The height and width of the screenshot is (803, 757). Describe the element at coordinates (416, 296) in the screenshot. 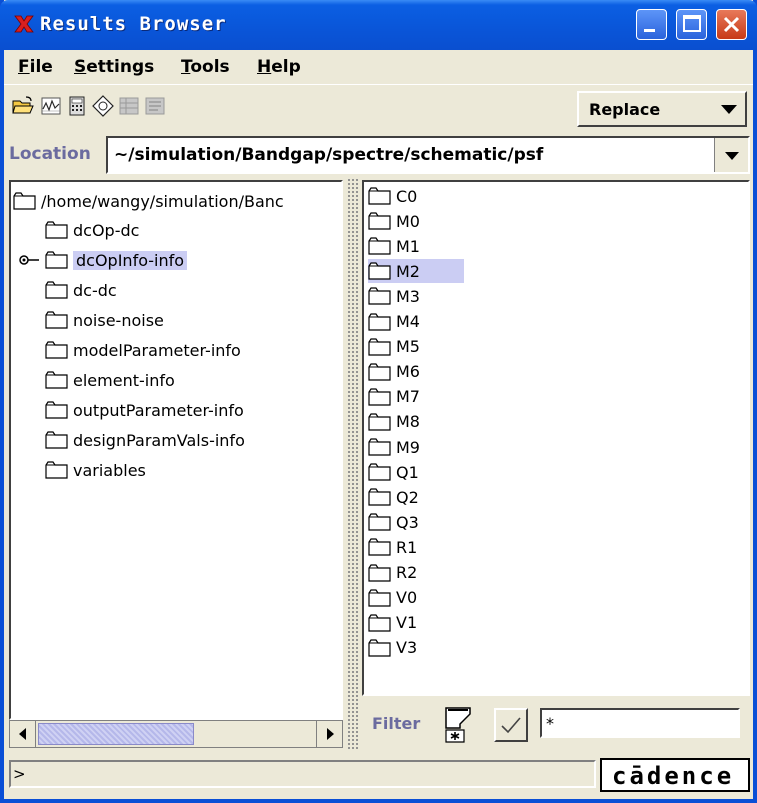

I see `list-item: M3` at that location.